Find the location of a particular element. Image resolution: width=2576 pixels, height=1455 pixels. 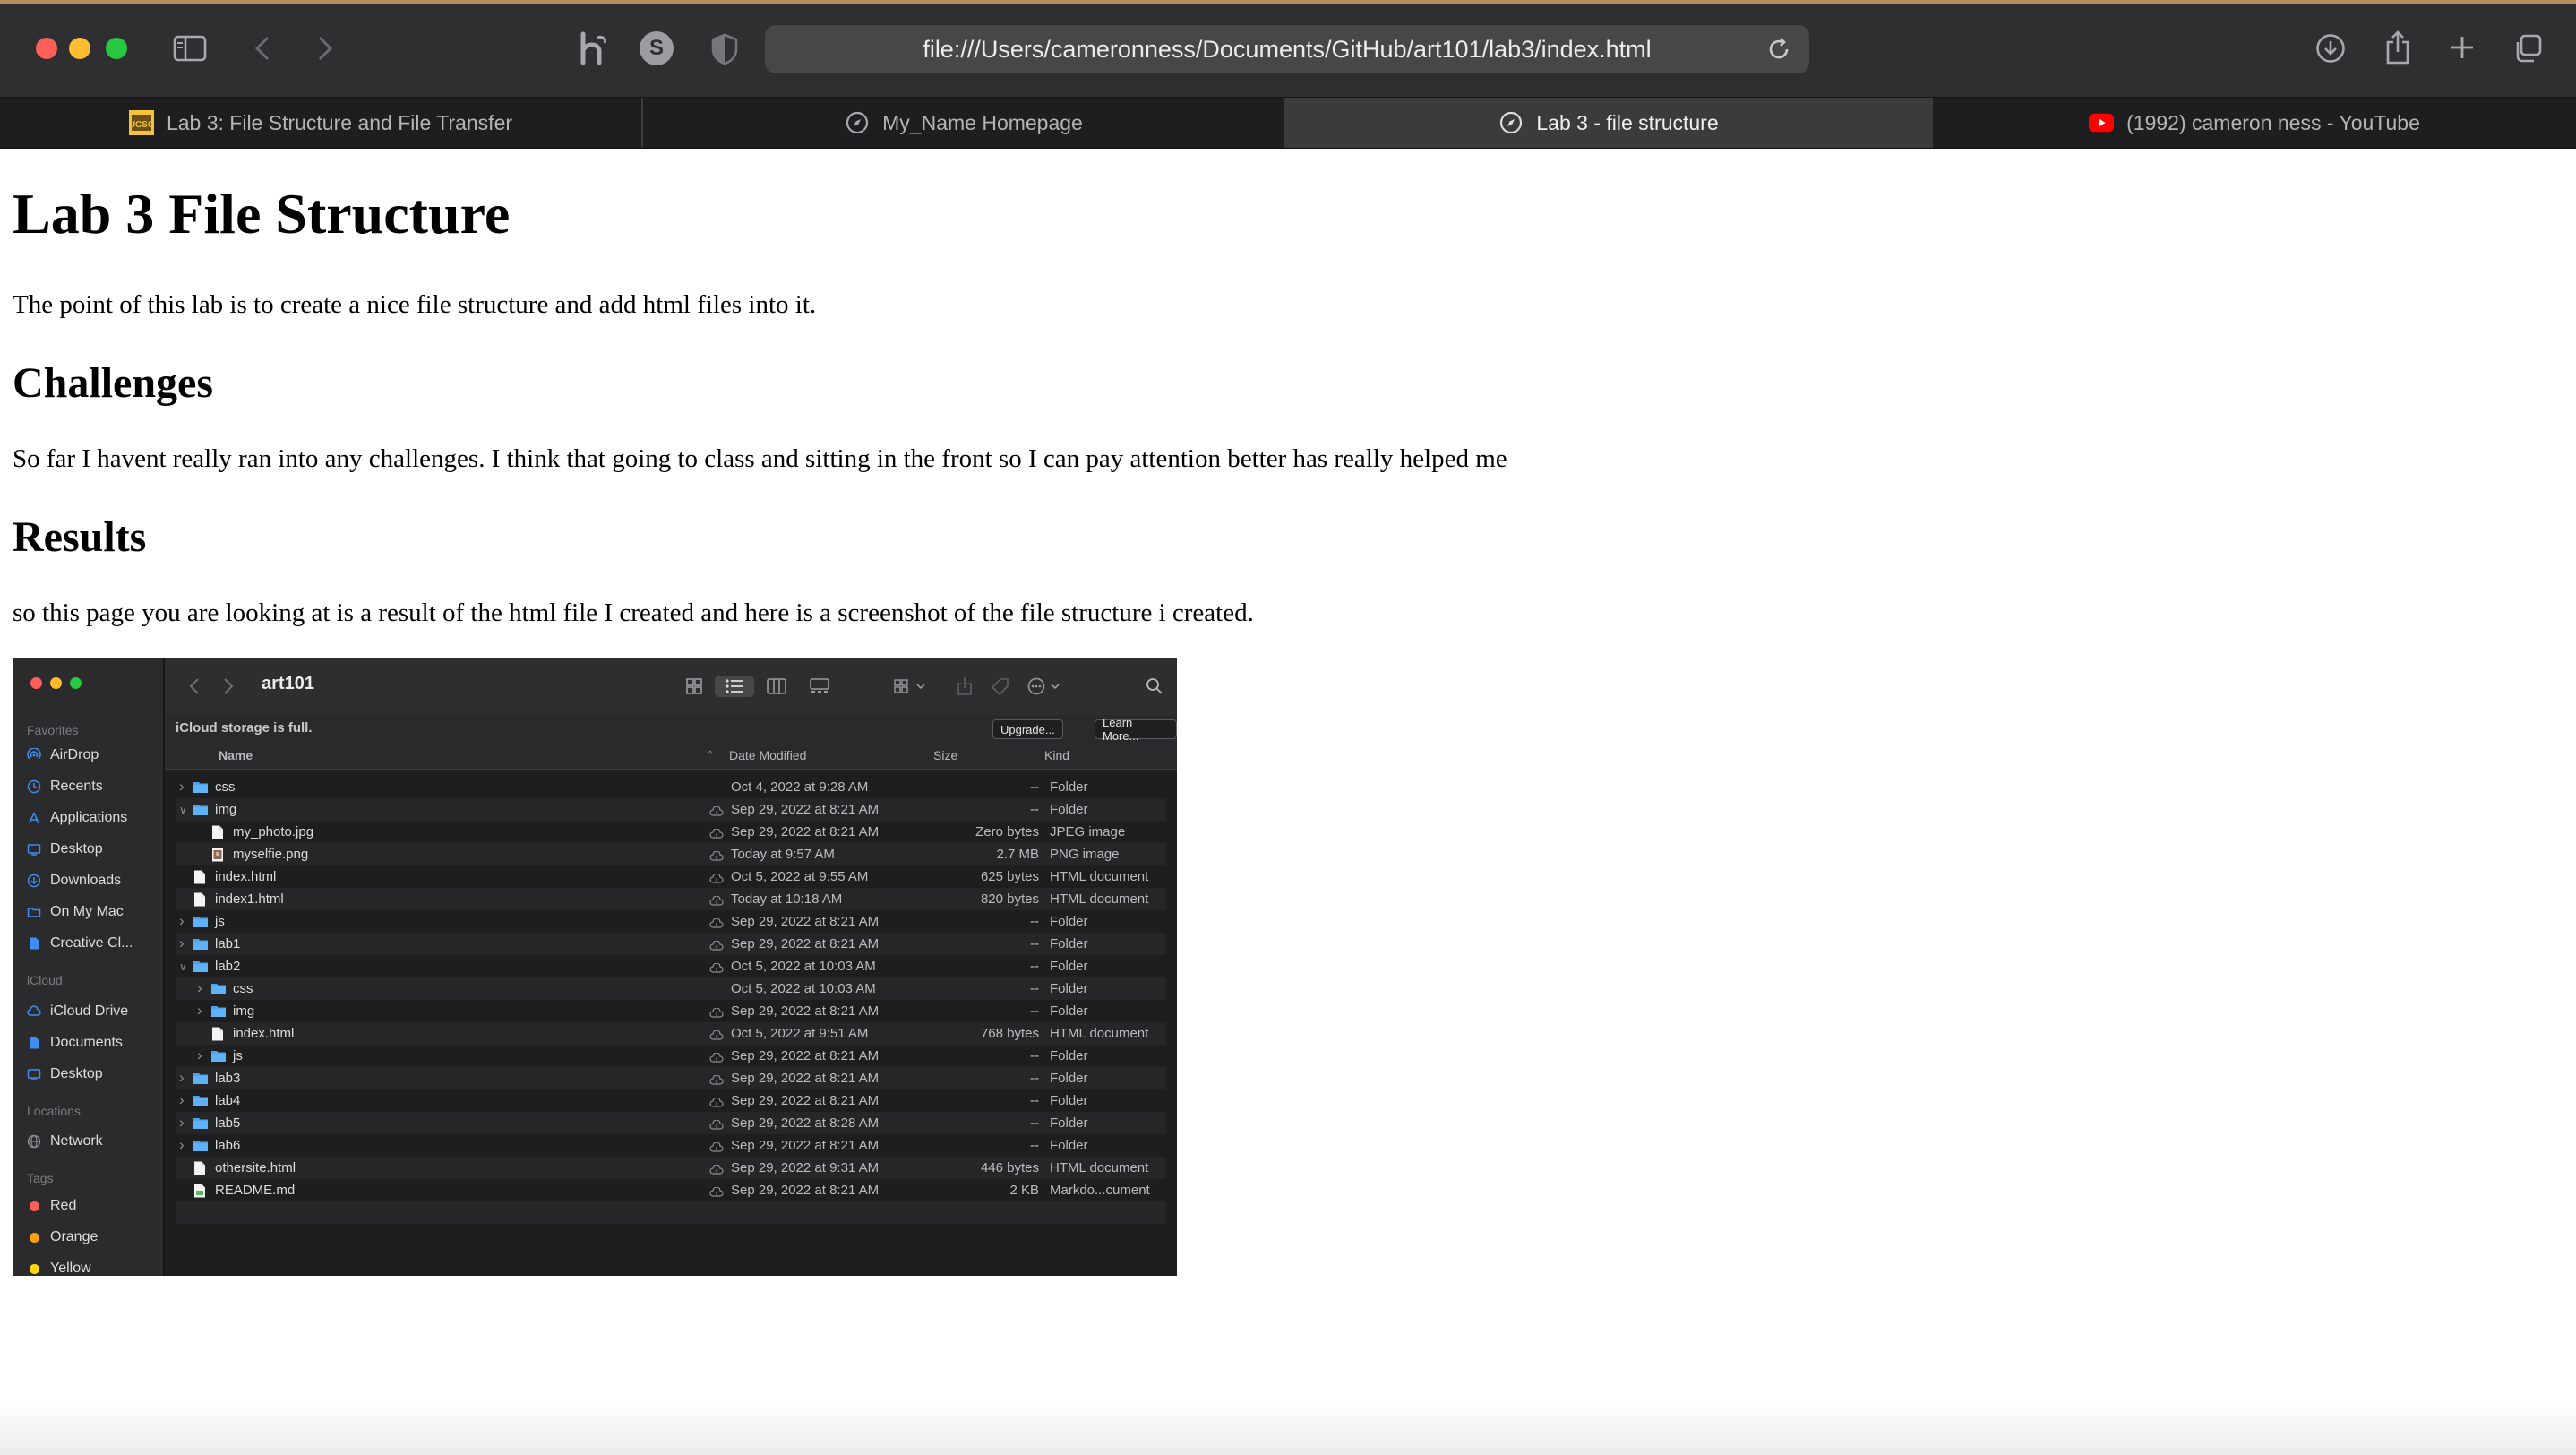

back-button is located at coordinates (262, 48).